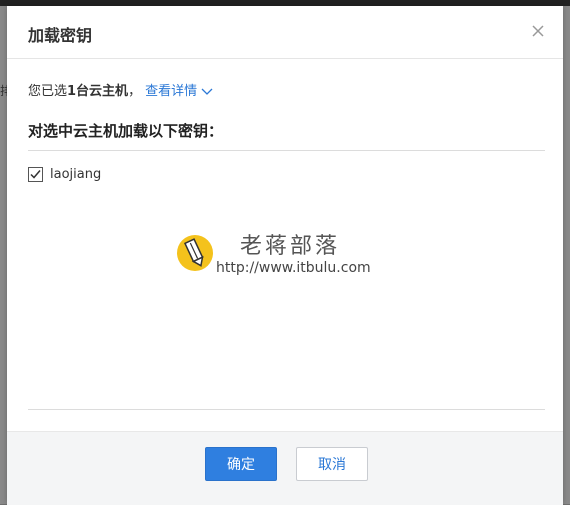 This screenshot has width=570, height=505. Describe the element at coordinates (60, 35) in the screenshot. I see `dialog-title: 加载密钥` at that location.